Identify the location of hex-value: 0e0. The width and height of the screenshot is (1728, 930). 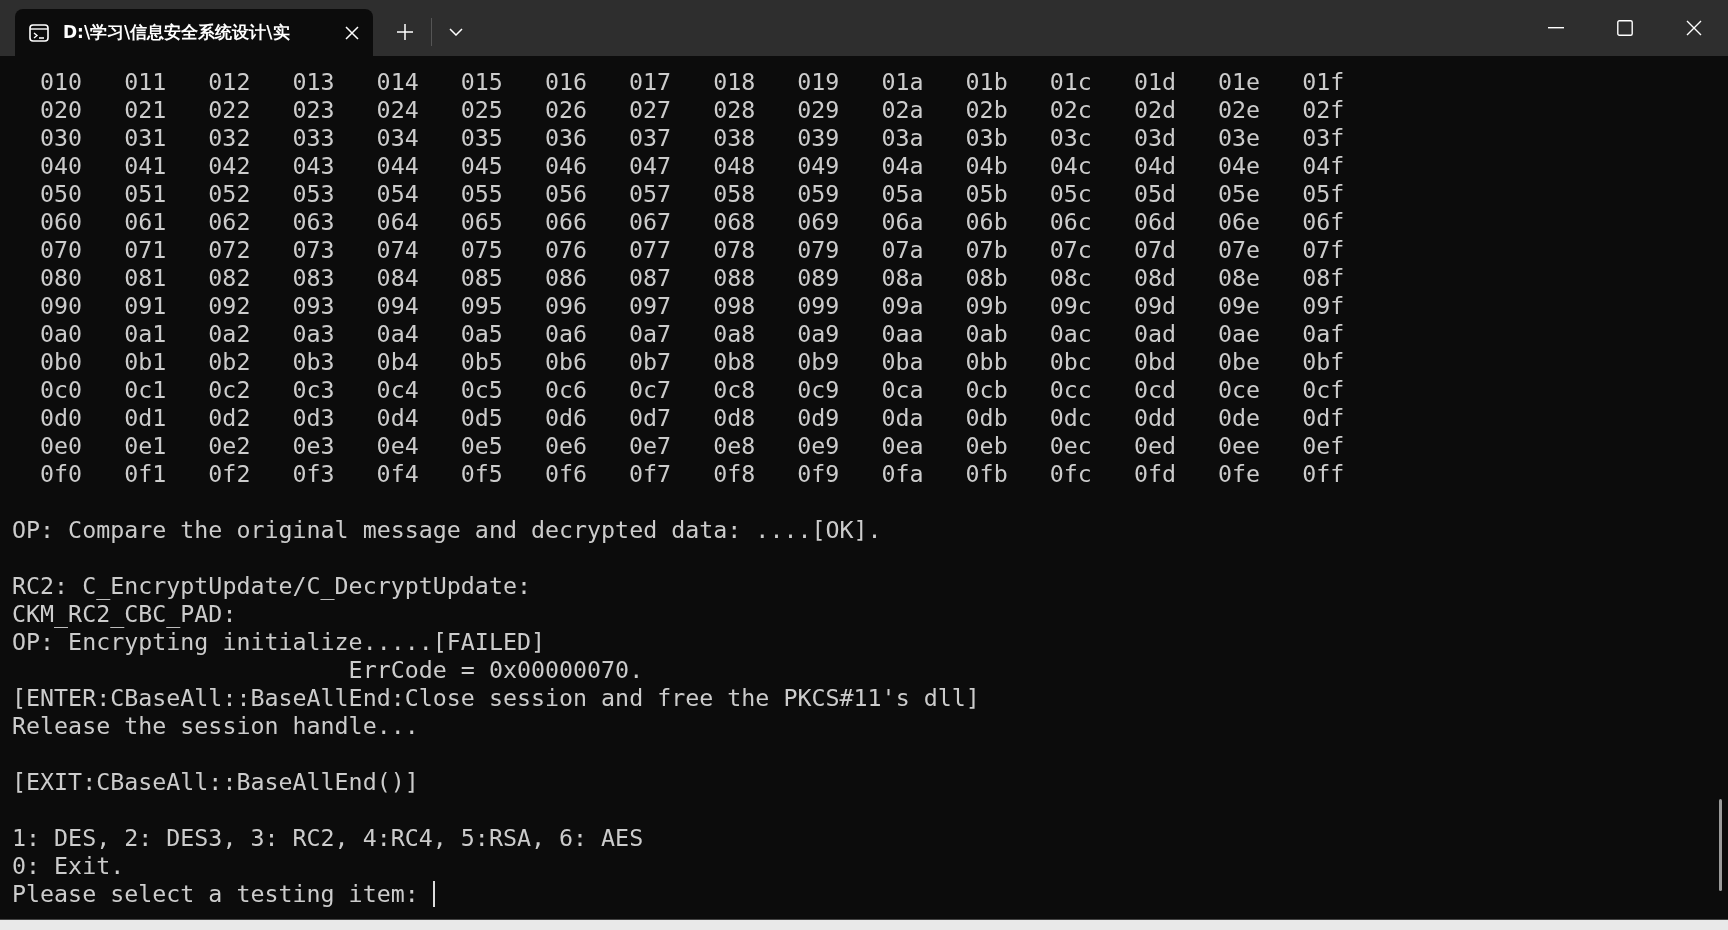
(61, 445).